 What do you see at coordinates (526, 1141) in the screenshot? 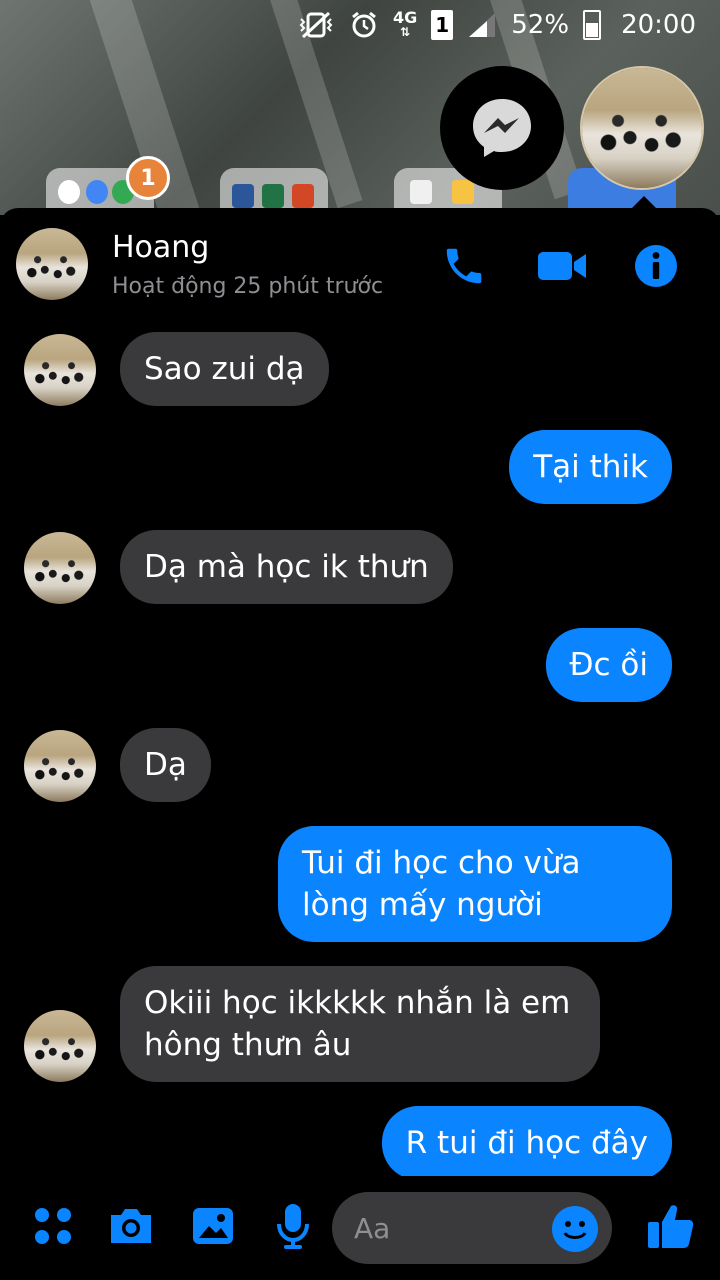
I see `outgoing-message: R tui đi học đây` at bounding box center [526, 1141].